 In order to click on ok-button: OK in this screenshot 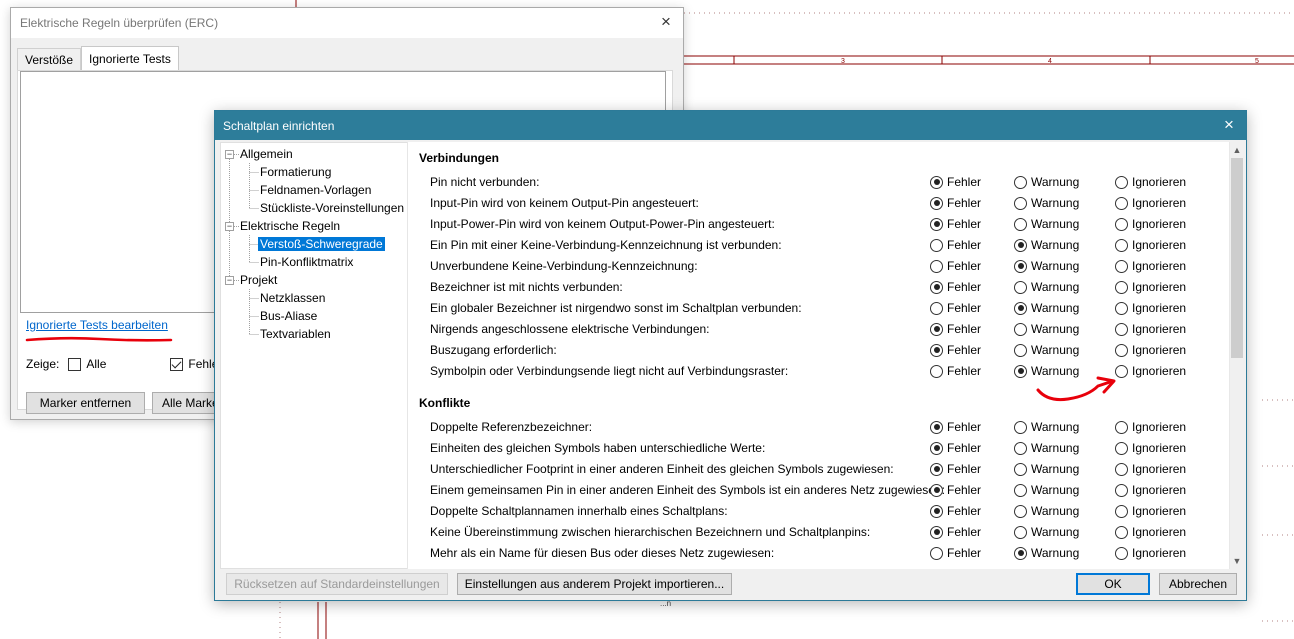, I will do `click(1113, 584)`.